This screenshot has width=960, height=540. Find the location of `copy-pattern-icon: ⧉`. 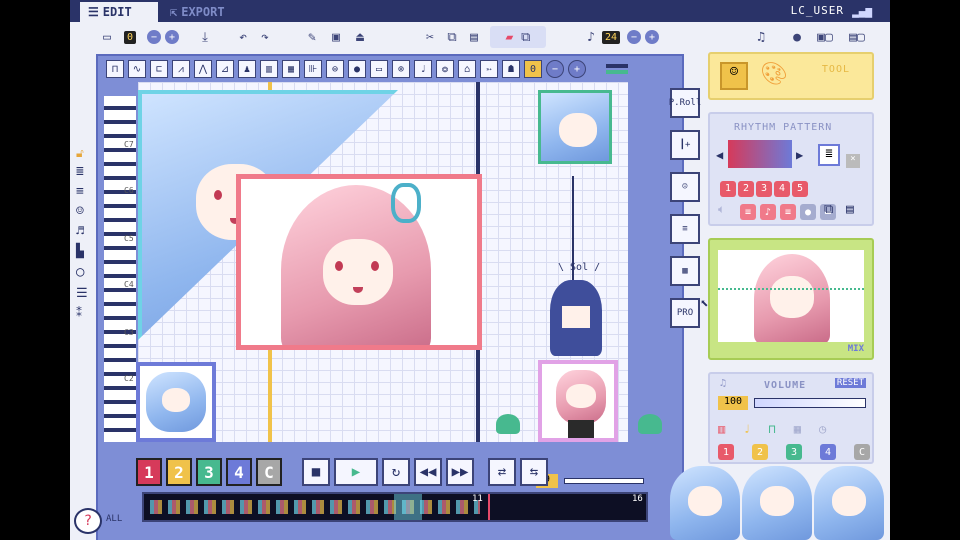

copy-pattern-icon: ⧉ is located at coordinates (828, 209).